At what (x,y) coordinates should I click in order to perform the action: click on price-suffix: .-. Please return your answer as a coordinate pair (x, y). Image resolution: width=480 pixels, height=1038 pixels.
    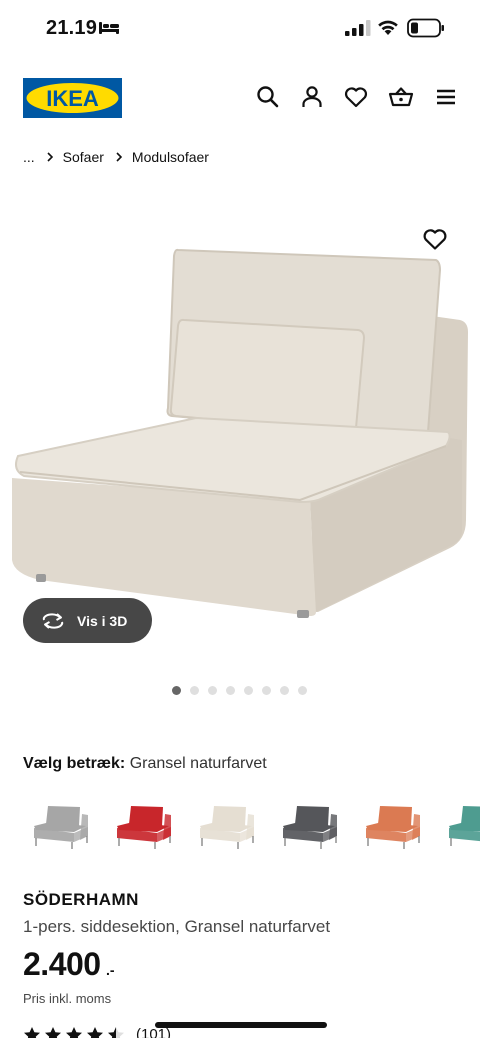
    Looking at the image, I should click on (110, 970).